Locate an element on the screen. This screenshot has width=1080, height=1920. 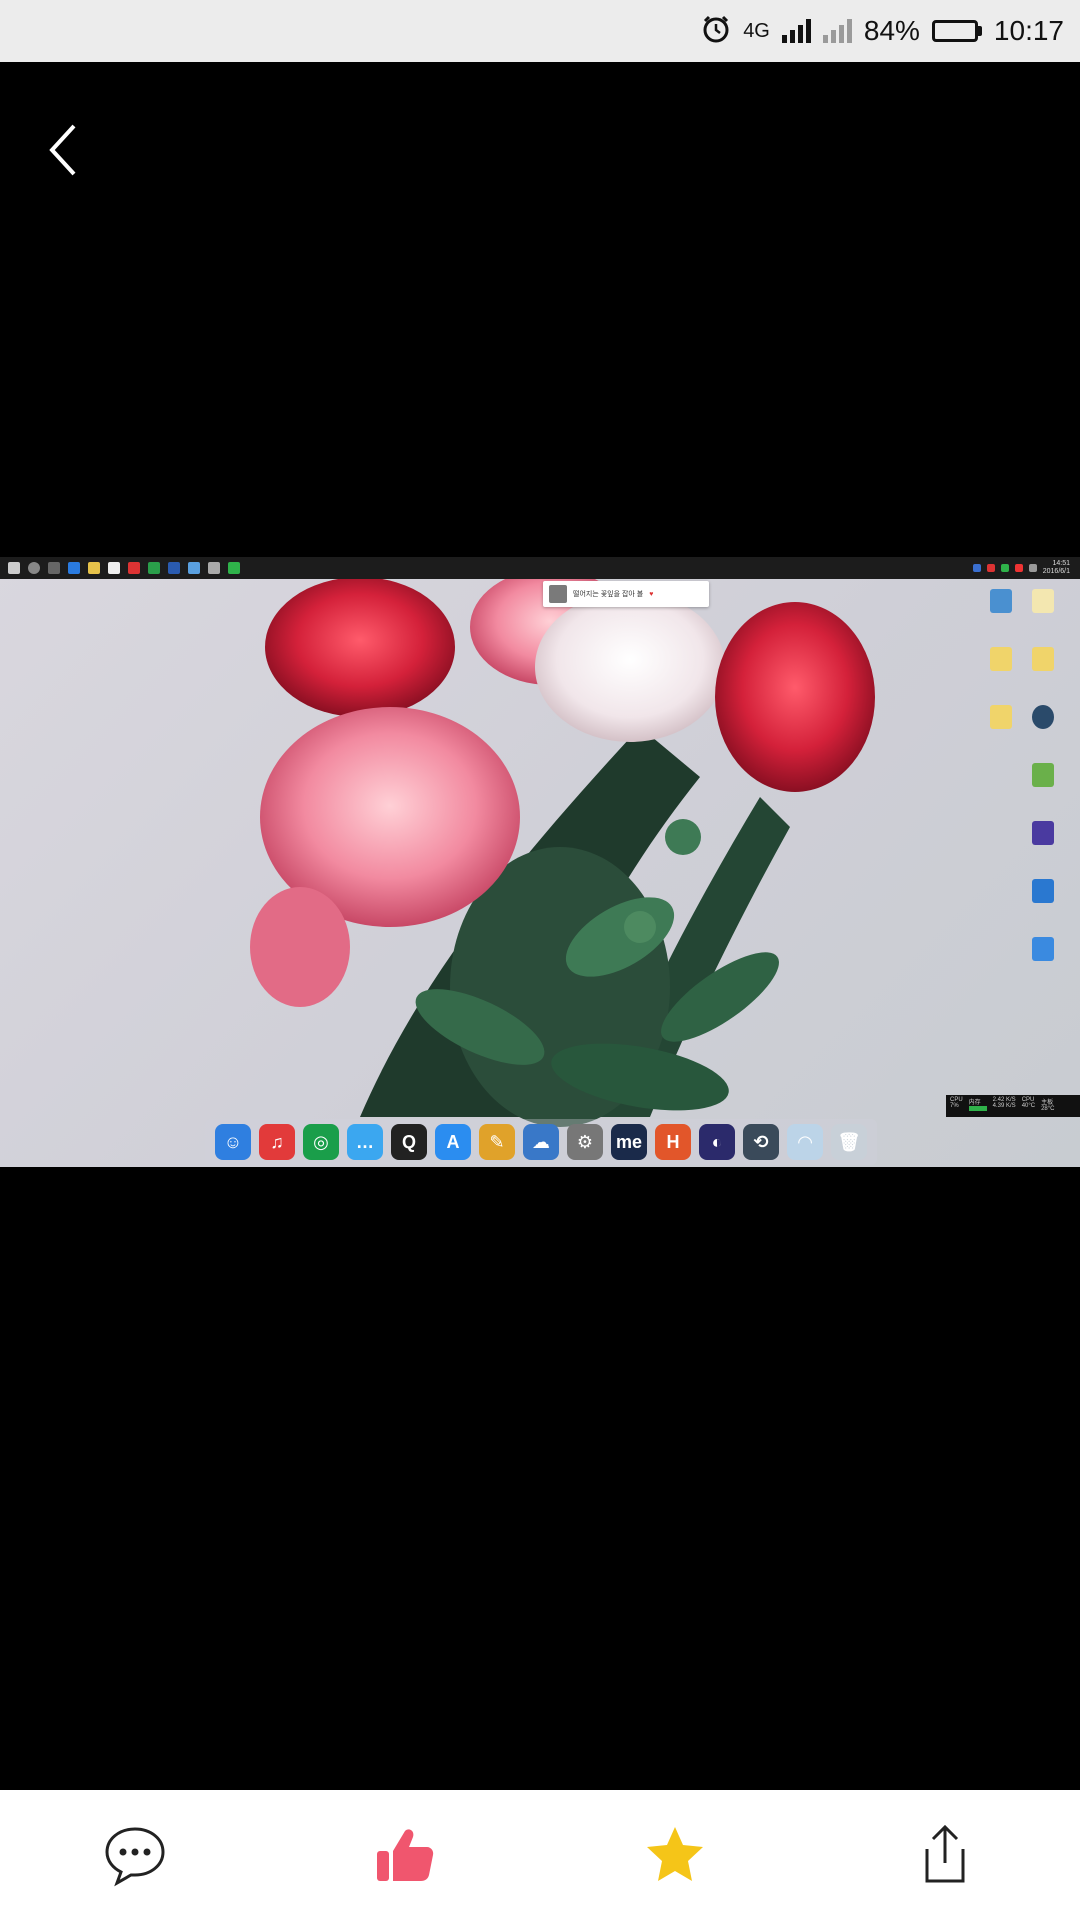
star-icon is located at coordinates (675, 1854).